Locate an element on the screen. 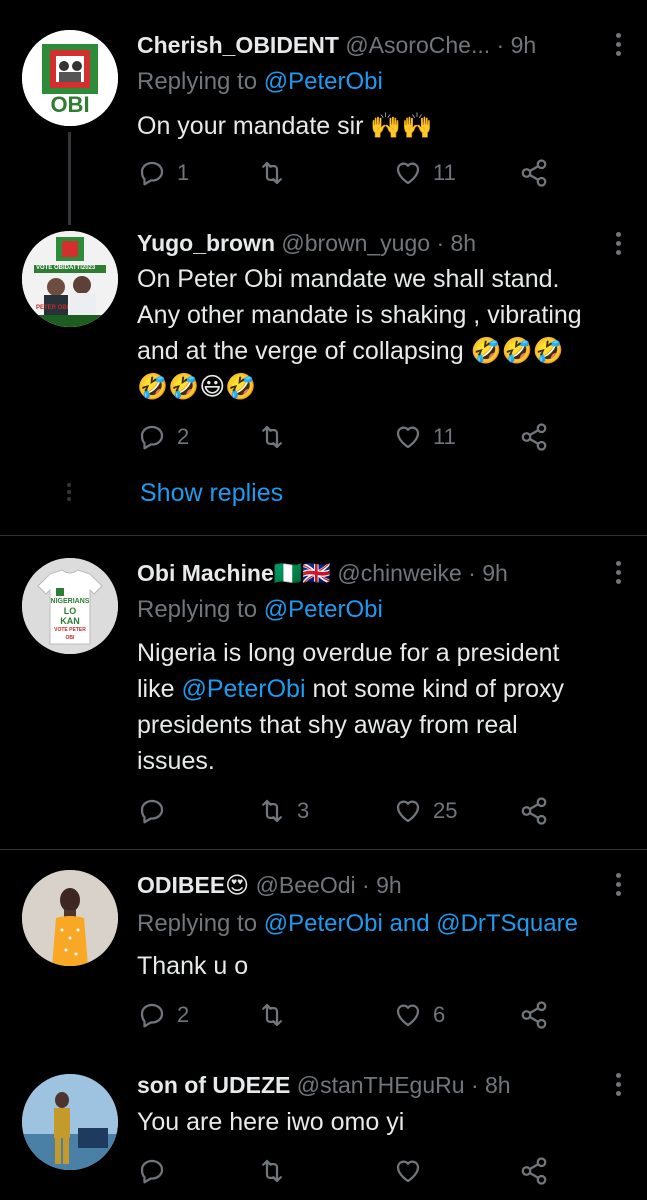 This screenshot has width=647, height=1200. tweet-header: ODIBEE😍 @BeeOdi · 9h is located at coordinates (372, 885).